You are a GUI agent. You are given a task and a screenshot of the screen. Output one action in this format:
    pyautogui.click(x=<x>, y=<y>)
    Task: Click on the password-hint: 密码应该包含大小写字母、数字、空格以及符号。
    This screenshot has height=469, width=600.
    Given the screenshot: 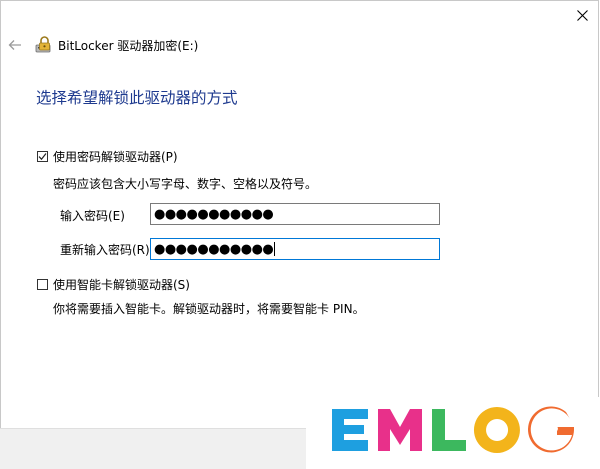 What is the action you would take?
    pyautogui.click(x=185, y=184)
    